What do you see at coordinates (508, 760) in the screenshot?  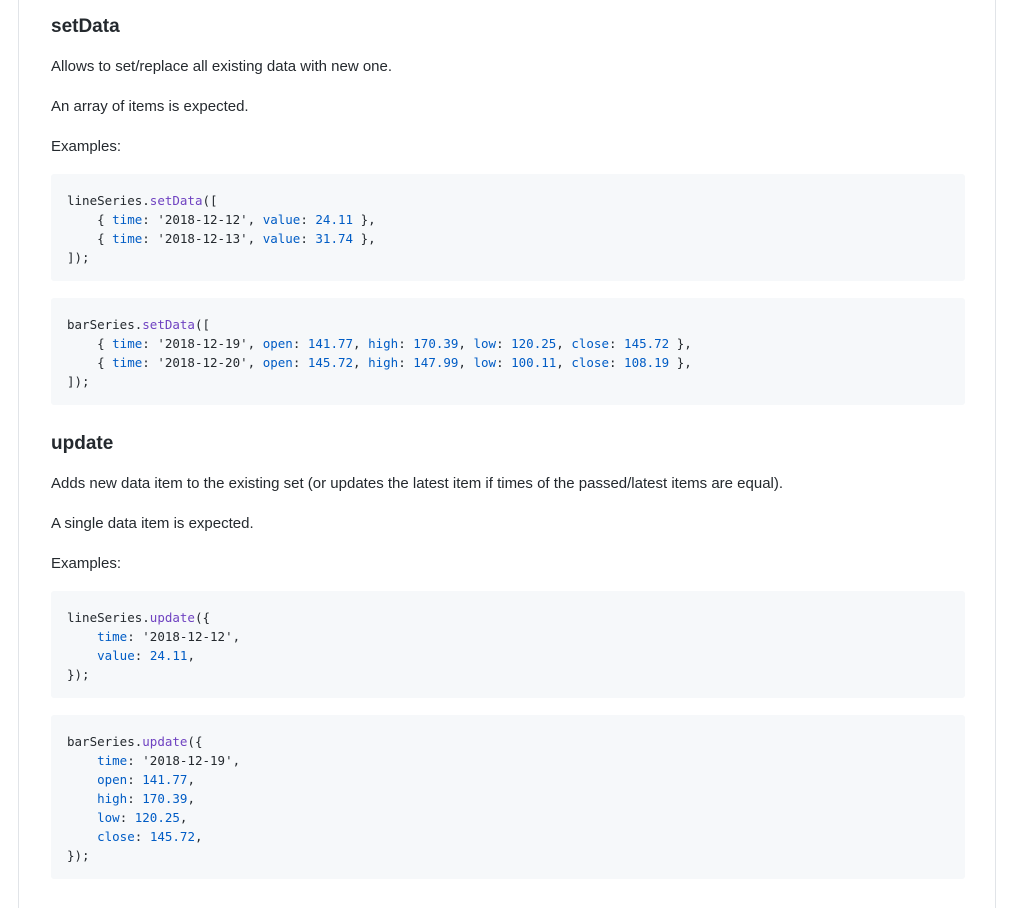 I see `code-line: time: '2018-12-19',` at bounding box center [508, 760].